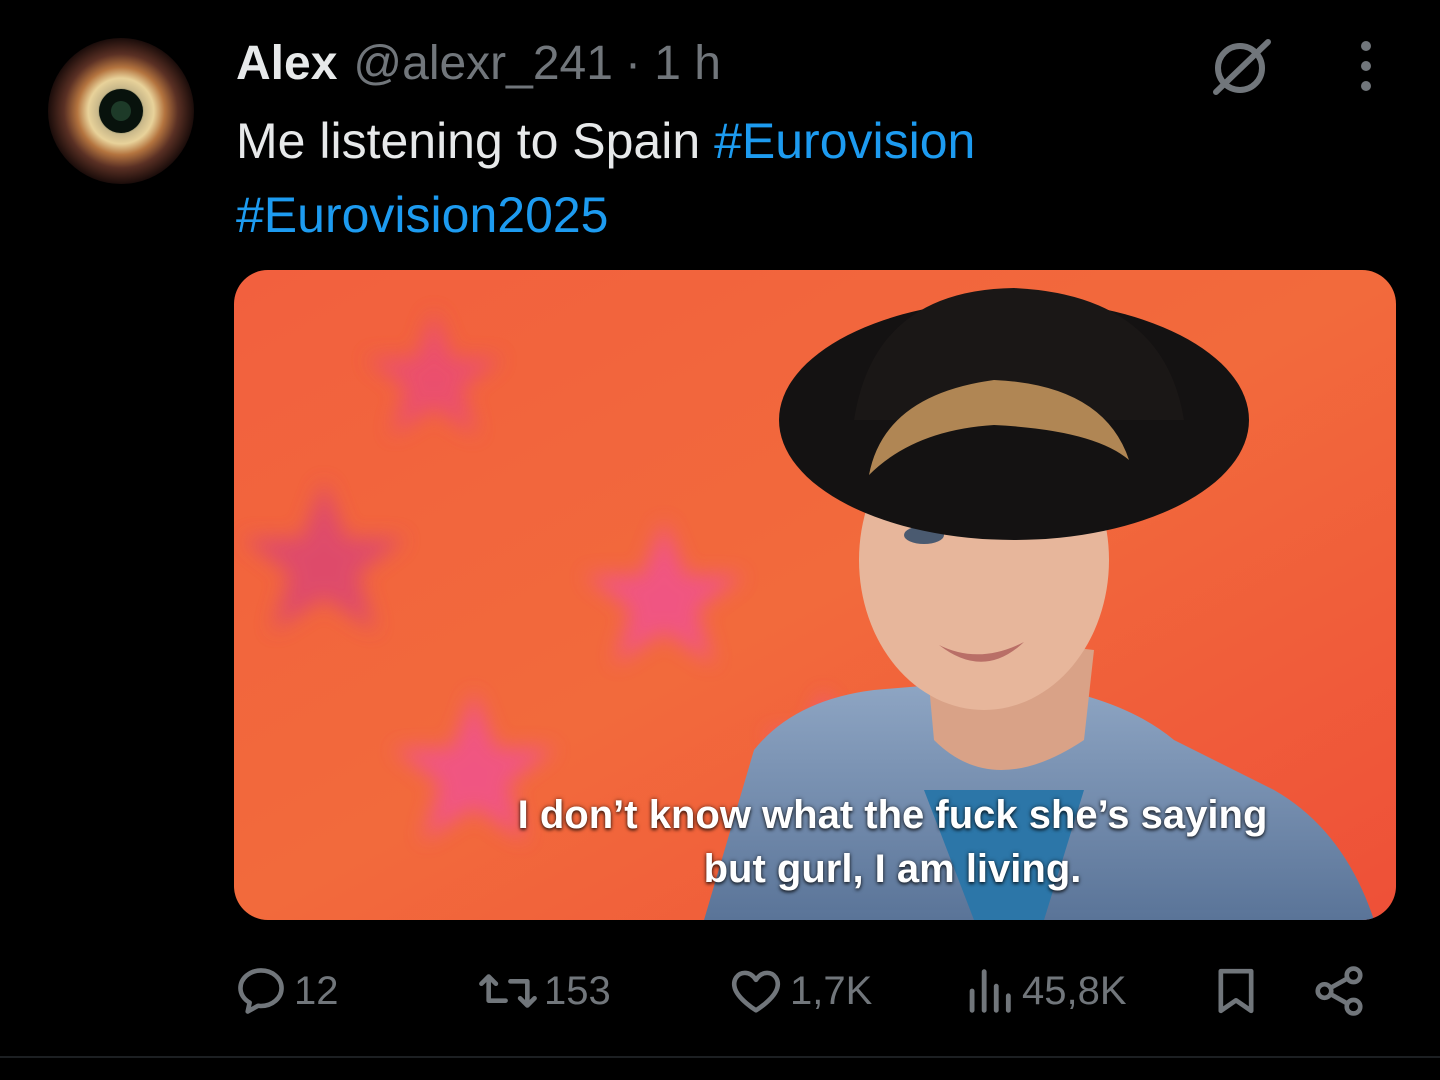  Describe the element at coordinates (756, 991) in the screenshot. I see `heart-icon` at that location.